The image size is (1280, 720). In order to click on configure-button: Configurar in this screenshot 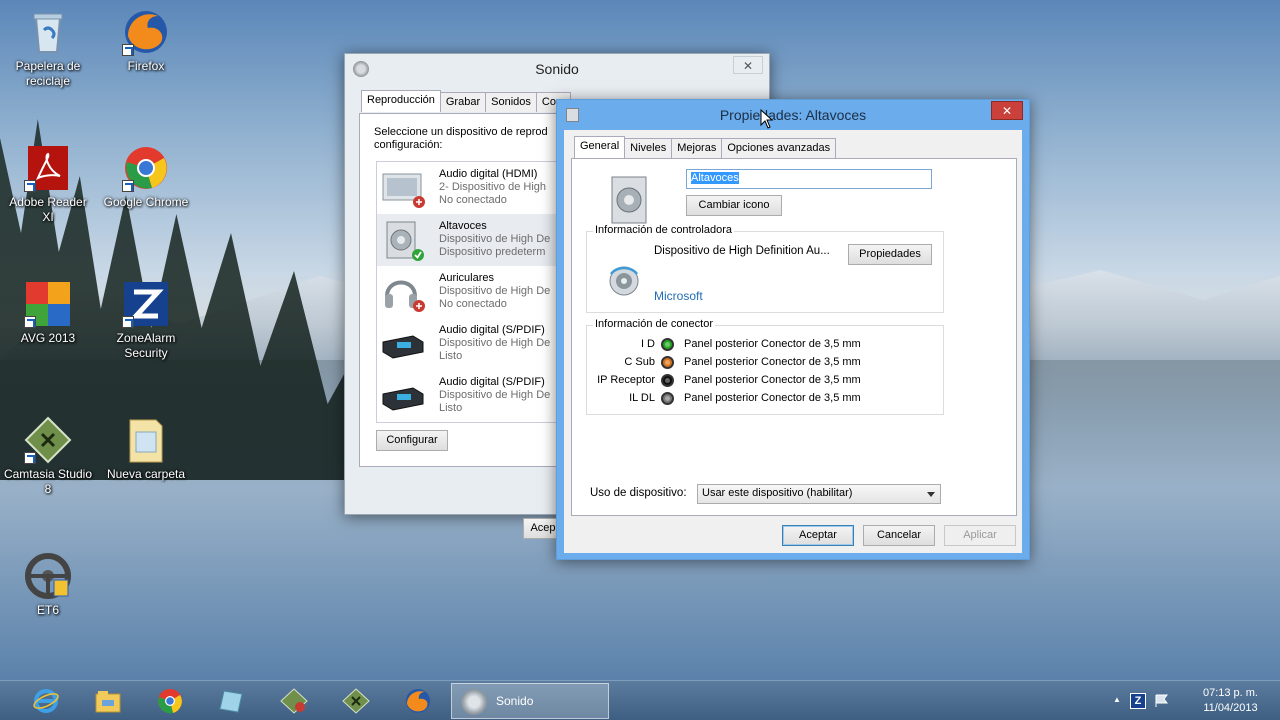, I will do `click(412, 440)`.